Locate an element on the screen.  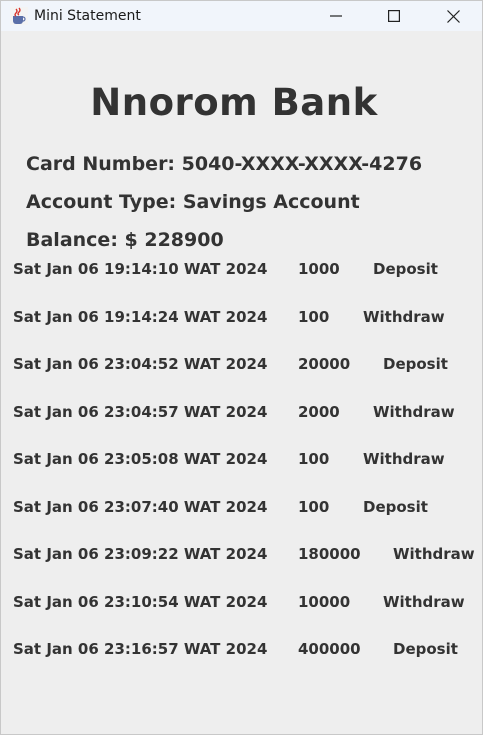
maximize-button is located at coordinates (394, 16).